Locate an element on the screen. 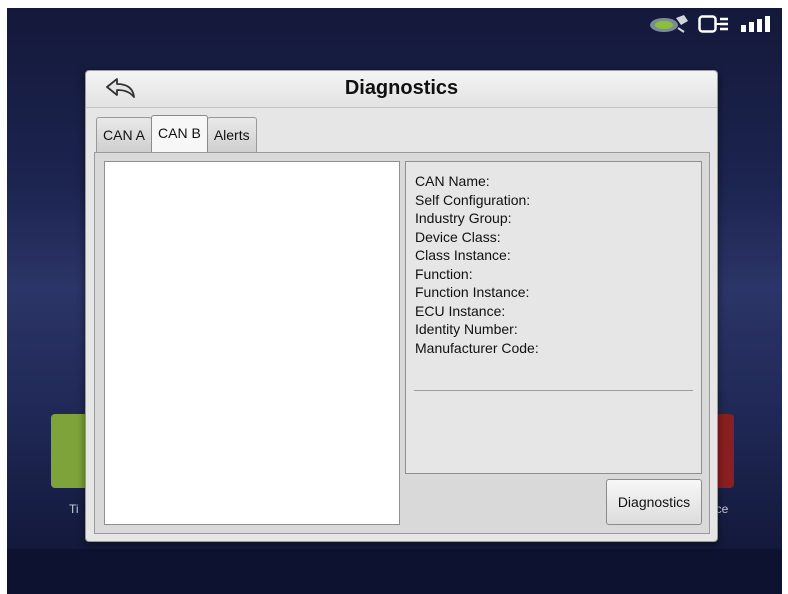  info-field-can-name: CAN Name: is located at coordinates (452, 181).